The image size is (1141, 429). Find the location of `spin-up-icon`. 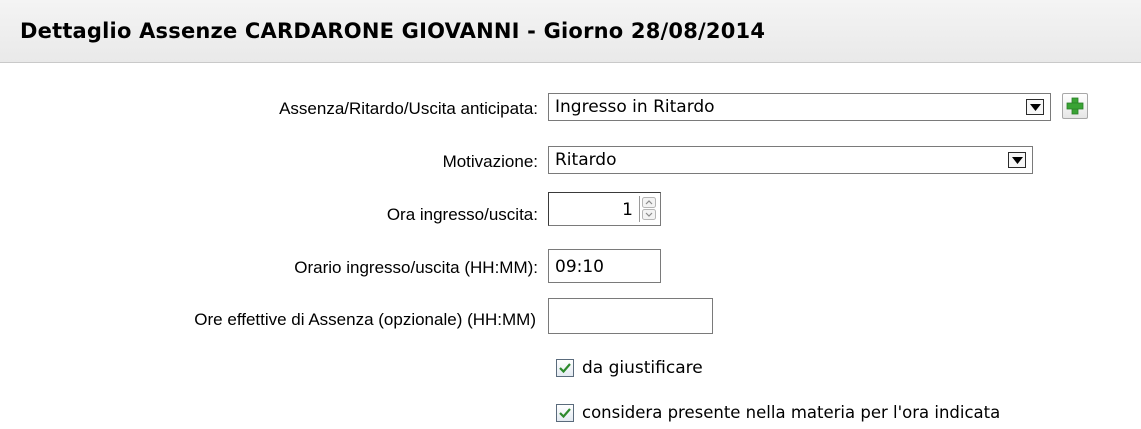

spin-up-icon is located at coordinates (649, 202).